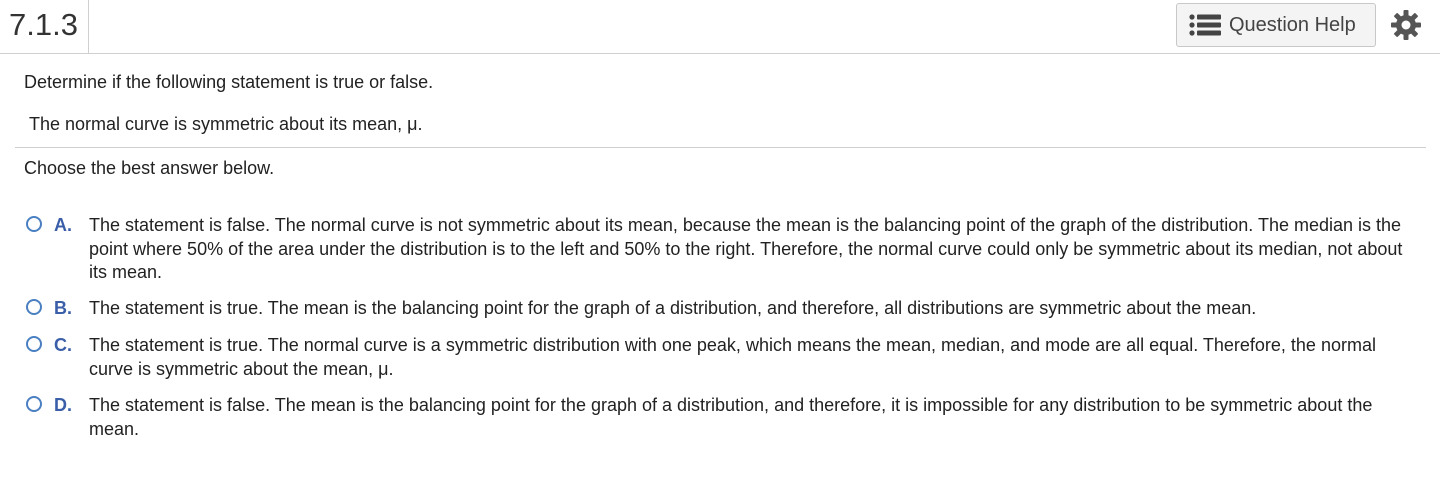 This screenshot has height=483, width=1440. I want to click on option-letter-a: A., so click(63, 225).